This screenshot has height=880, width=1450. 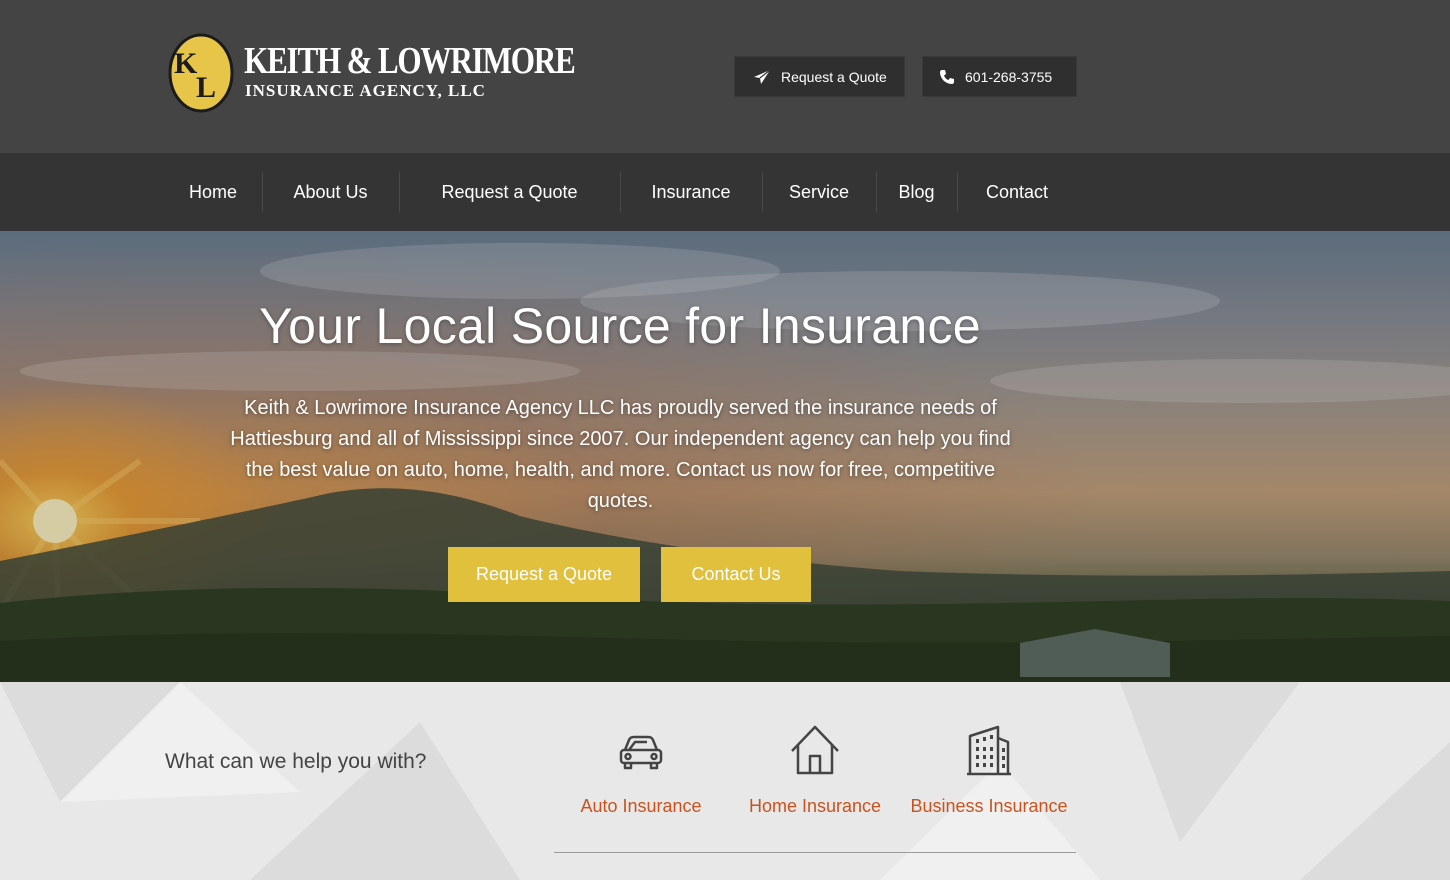 What do you see at coordinates (691, 192) in the screenshot?
I see `nav-item-insurance: Insurance` at bounding box center [691, 192].